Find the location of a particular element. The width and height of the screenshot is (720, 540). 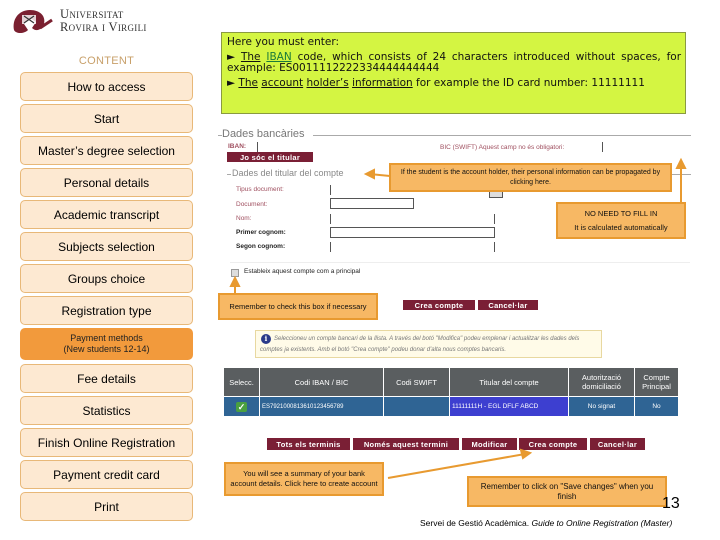

callout-title: NO NEED TO FILL IN is located at coordinates (621, 213).